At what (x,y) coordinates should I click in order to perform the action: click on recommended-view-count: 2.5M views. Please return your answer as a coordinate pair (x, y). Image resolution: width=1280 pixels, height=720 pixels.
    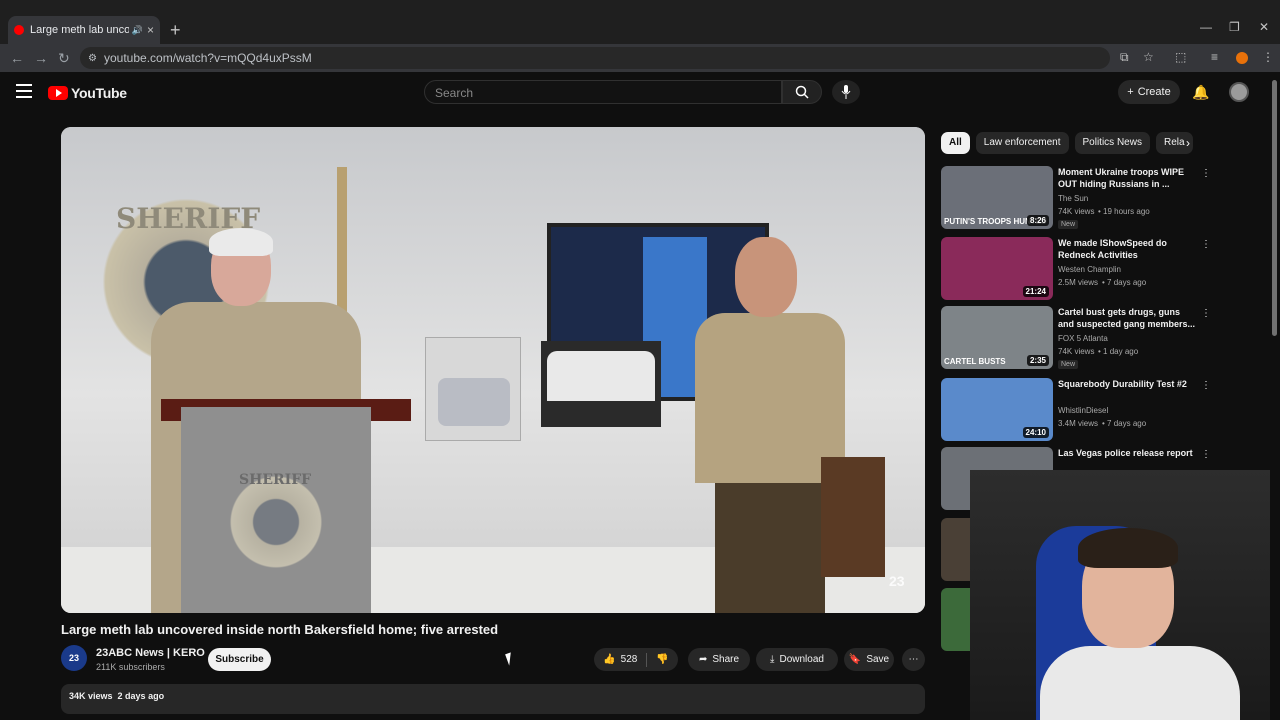
    Looking at the image, I should click on (1078, 282).